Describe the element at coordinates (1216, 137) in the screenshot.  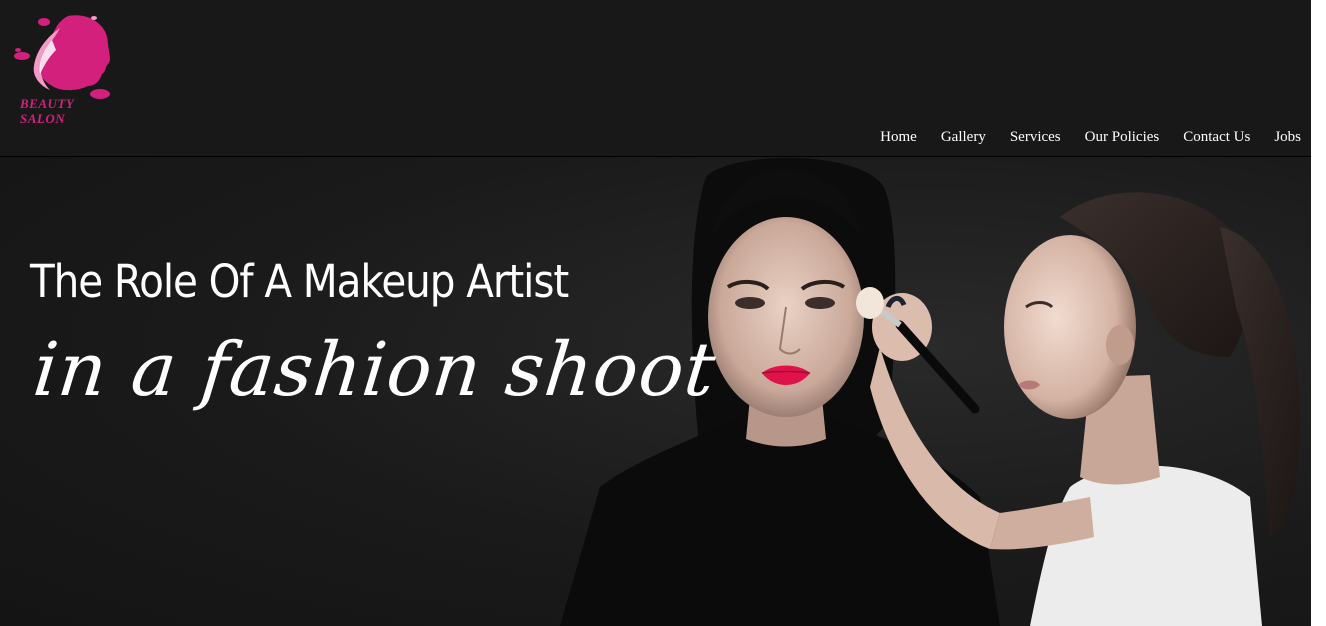
I see `nav-contact-us: Contact Us` at that location.